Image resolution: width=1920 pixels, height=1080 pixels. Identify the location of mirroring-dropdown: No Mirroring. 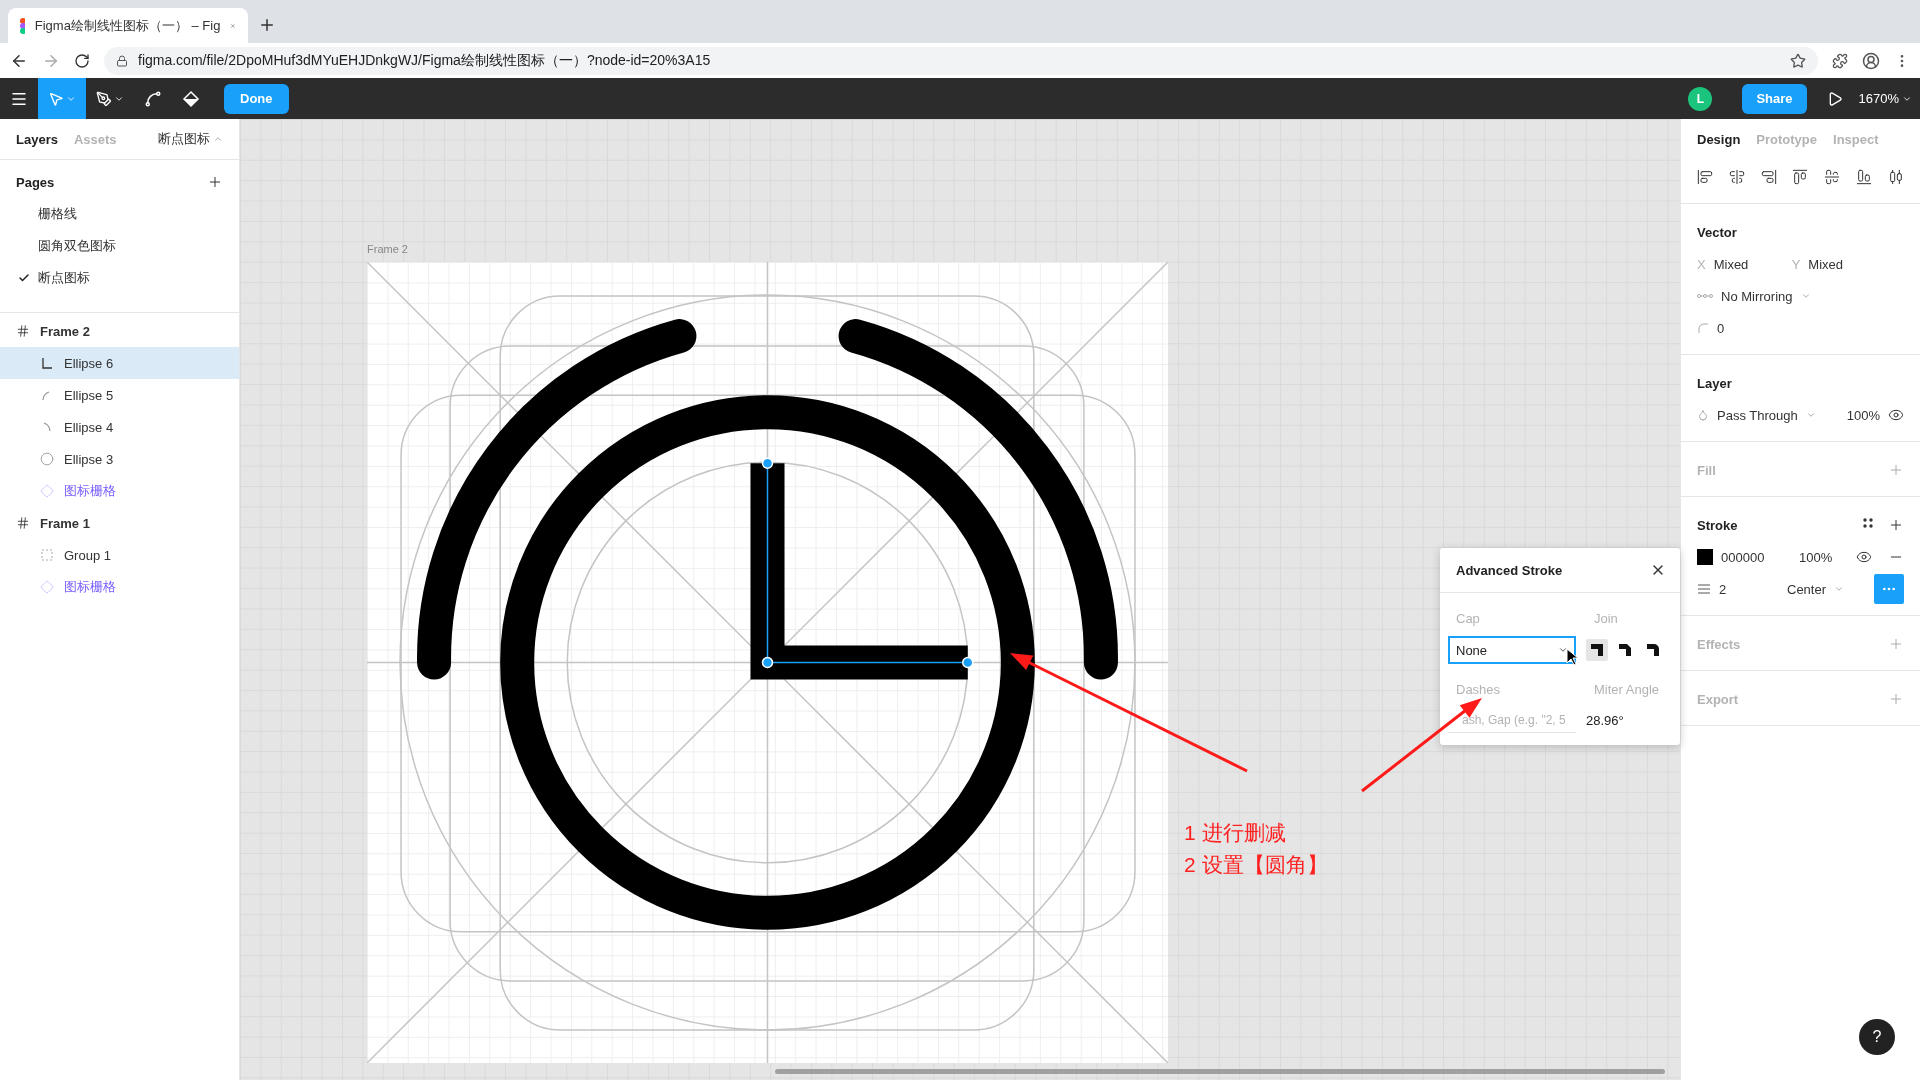
(1800, 296).